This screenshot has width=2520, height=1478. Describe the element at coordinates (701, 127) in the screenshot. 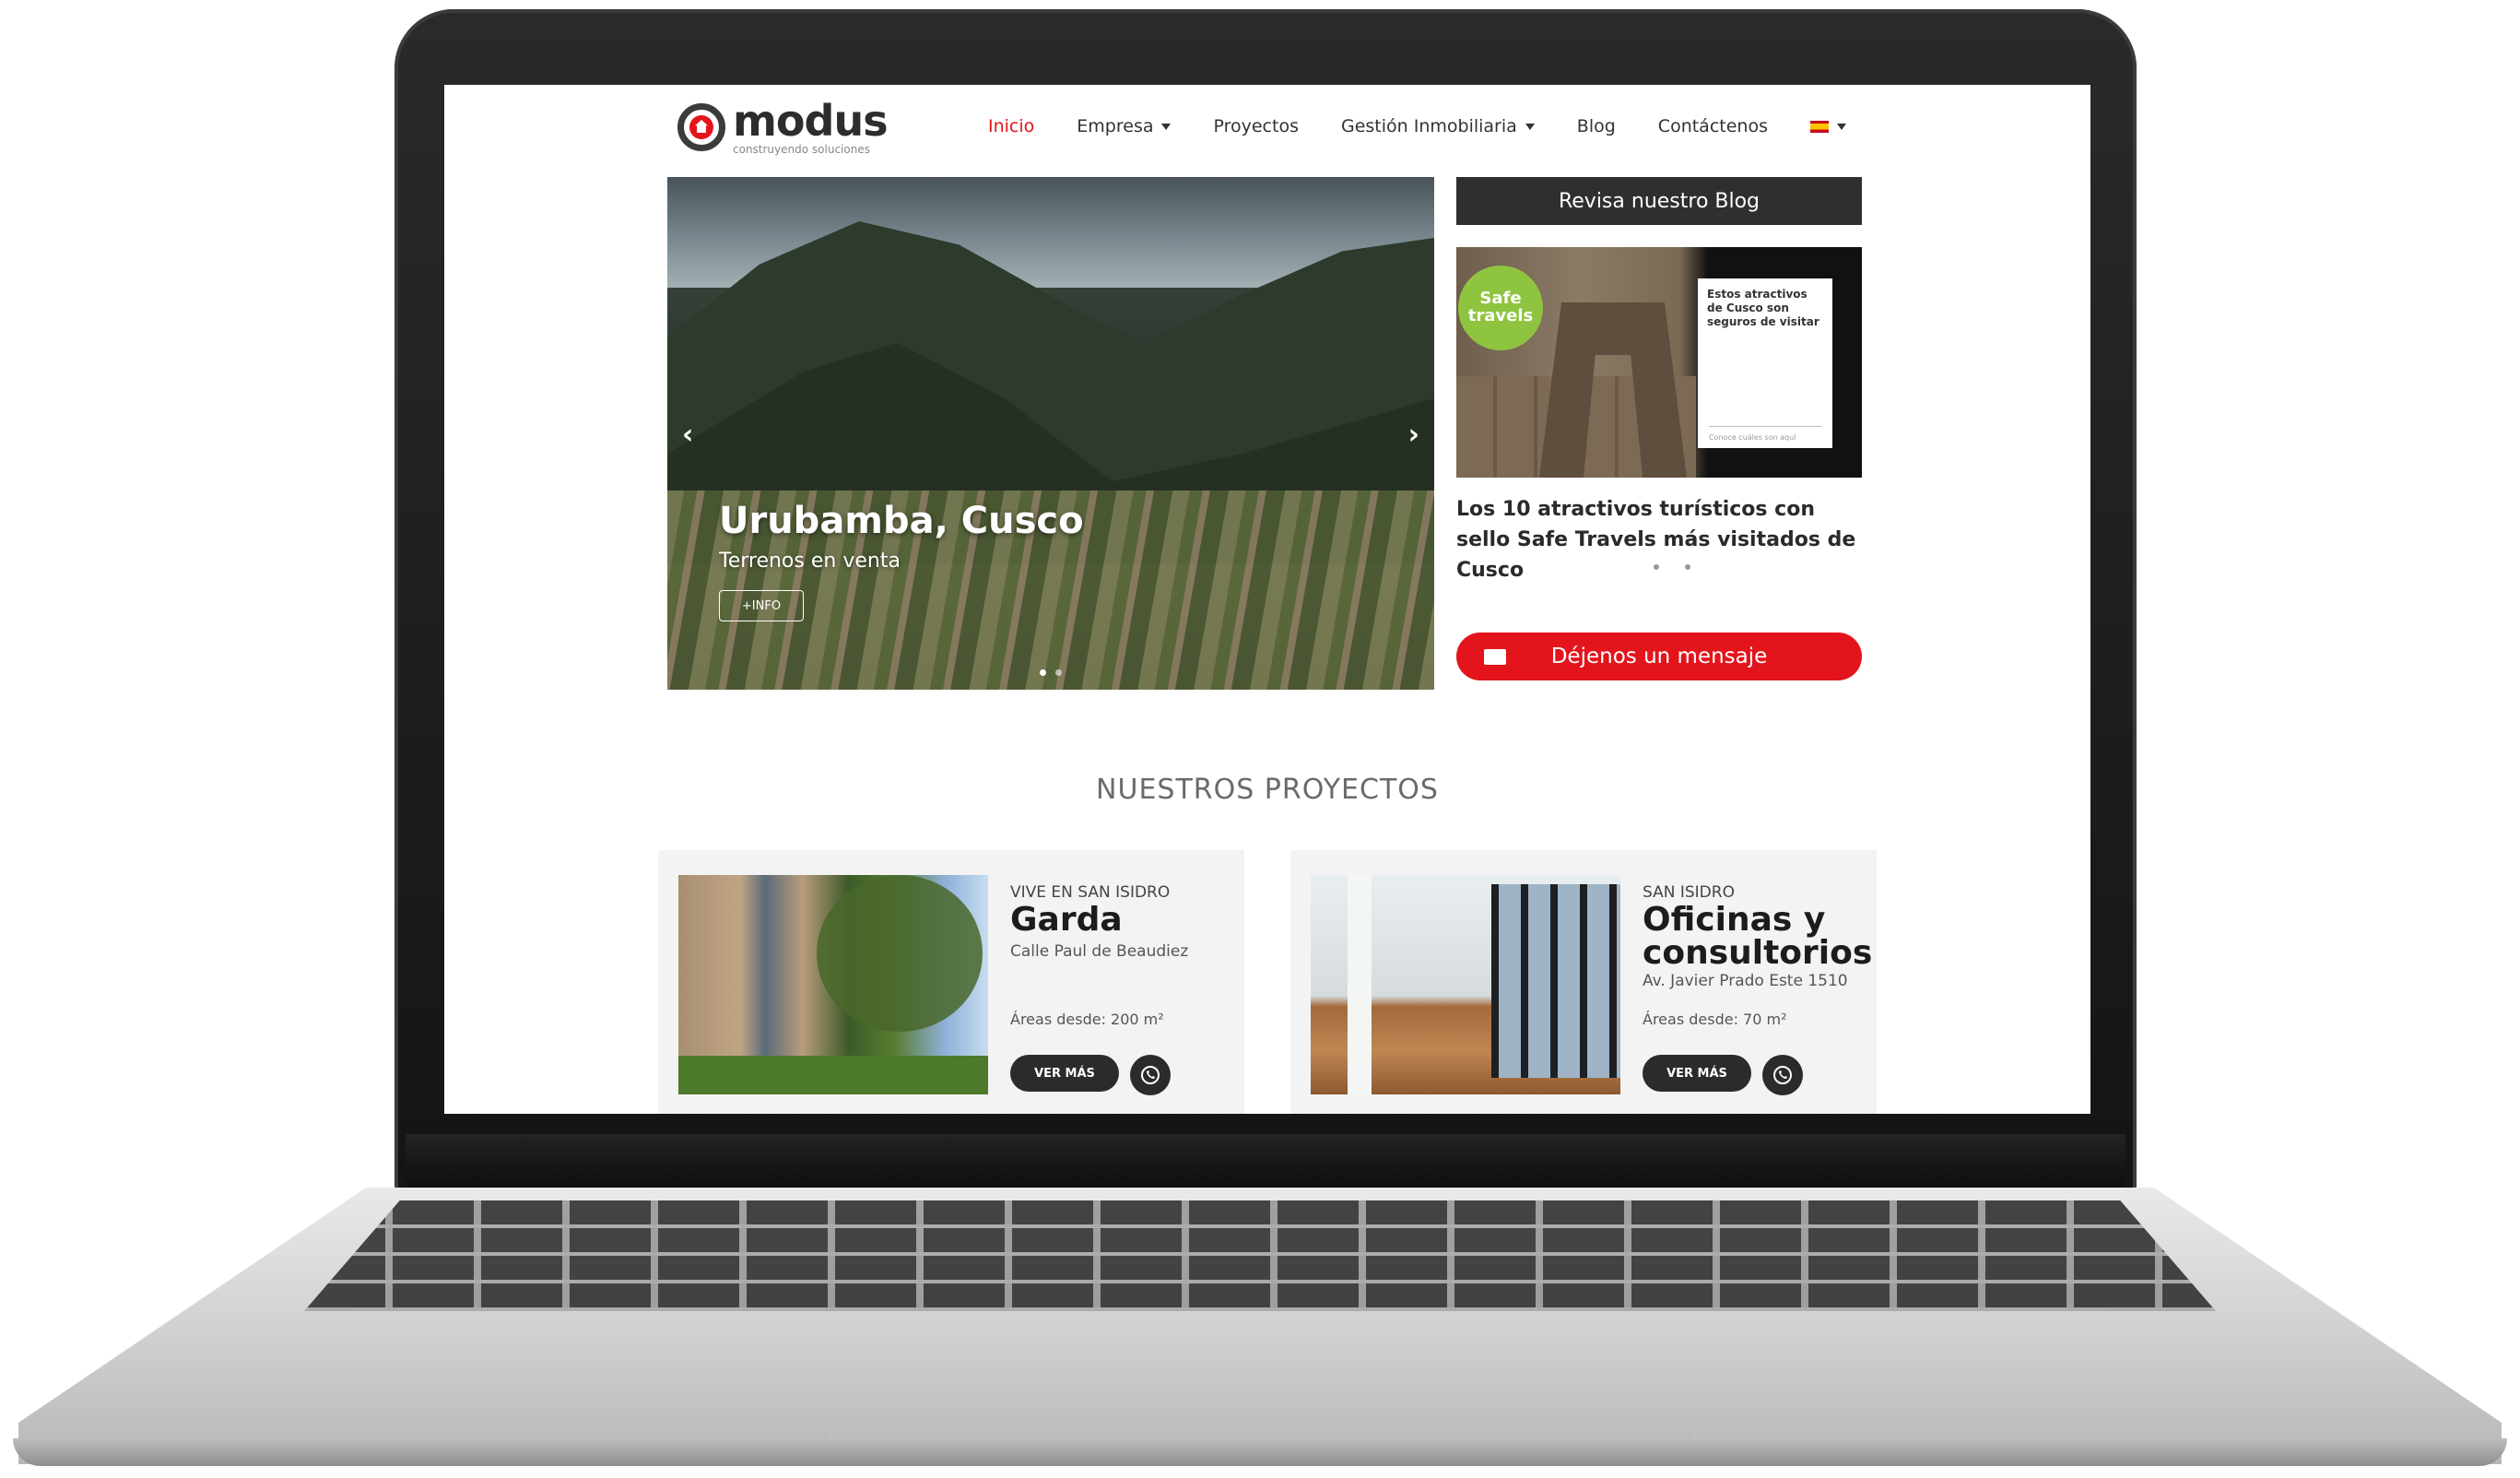

I see `logo-house-icon` at that location.